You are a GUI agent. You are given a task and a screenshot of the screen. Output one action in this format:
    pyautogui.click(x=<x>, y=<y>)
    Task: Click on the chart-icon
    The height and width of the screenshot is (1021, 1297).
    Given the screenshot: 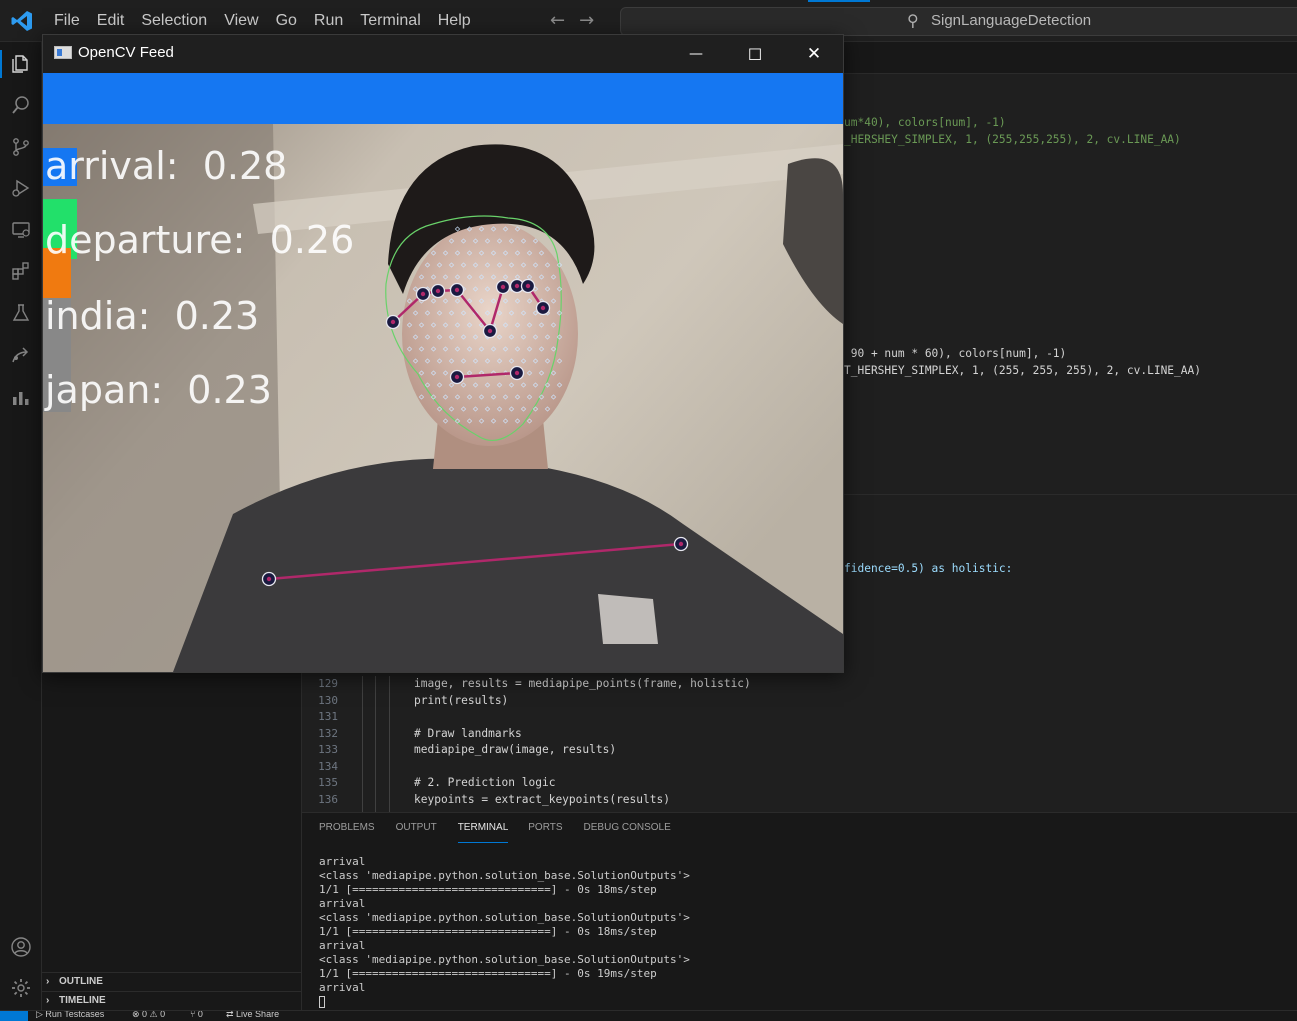 What is the action you would take?
    pyautogui.click(x=21, y=398)
    